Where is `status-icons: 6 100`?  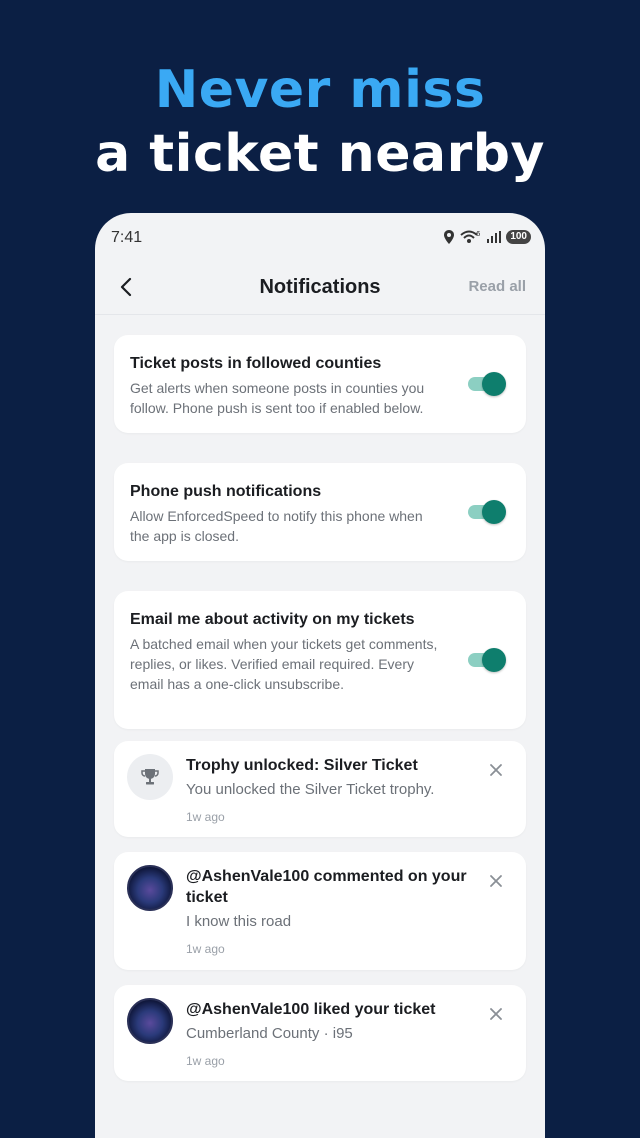
status-icons: 6 100 is located at coordinates (487, 237).